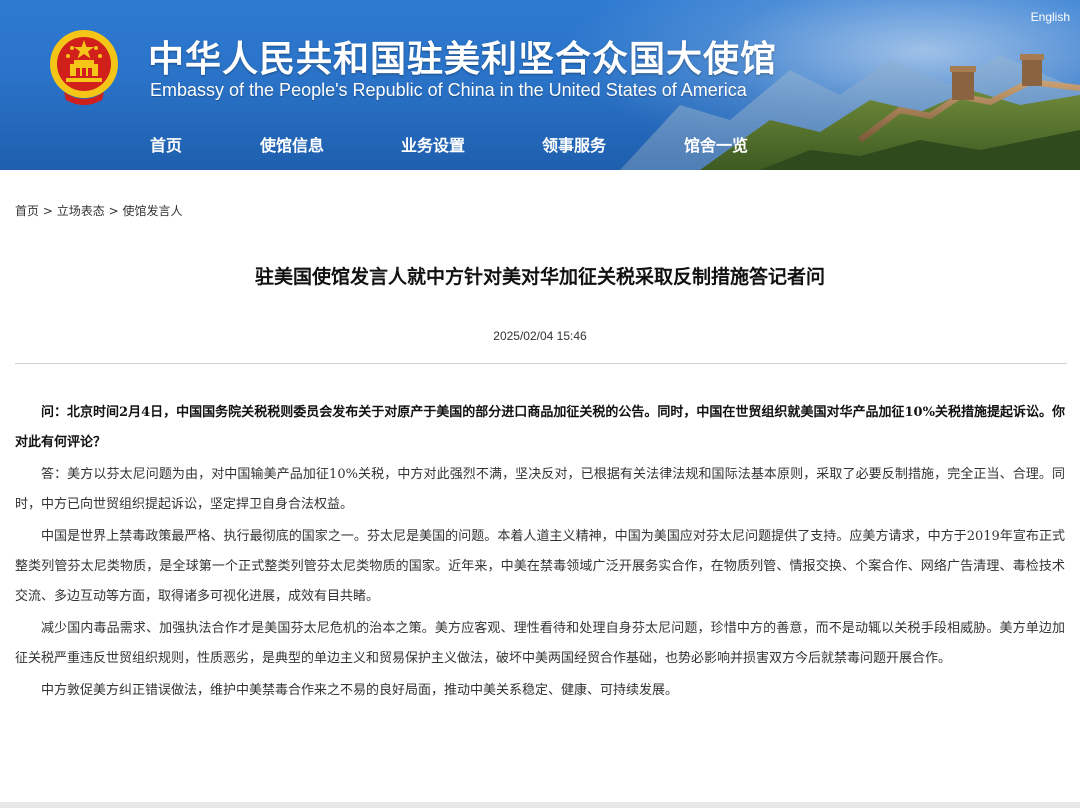 The image size is (1080, 808). What do you see at coordinates (1050, 17) in the screenshot?
I see `language-switch-link: English` at bounding box center [1050, 17].